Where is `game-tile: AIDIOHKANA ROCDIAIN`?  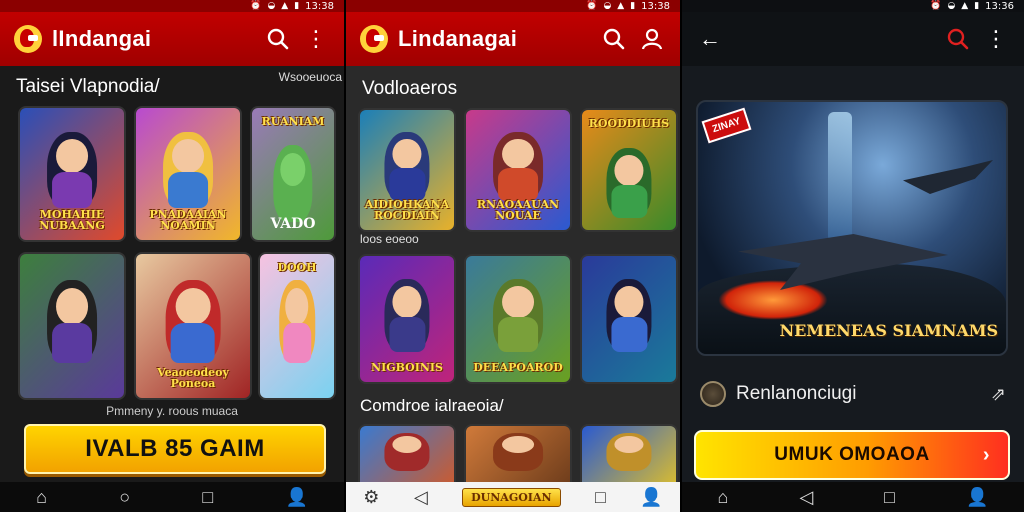
game-tile: AIDIOHKANA ROCDIAIN is located at coordinates (407, 170).